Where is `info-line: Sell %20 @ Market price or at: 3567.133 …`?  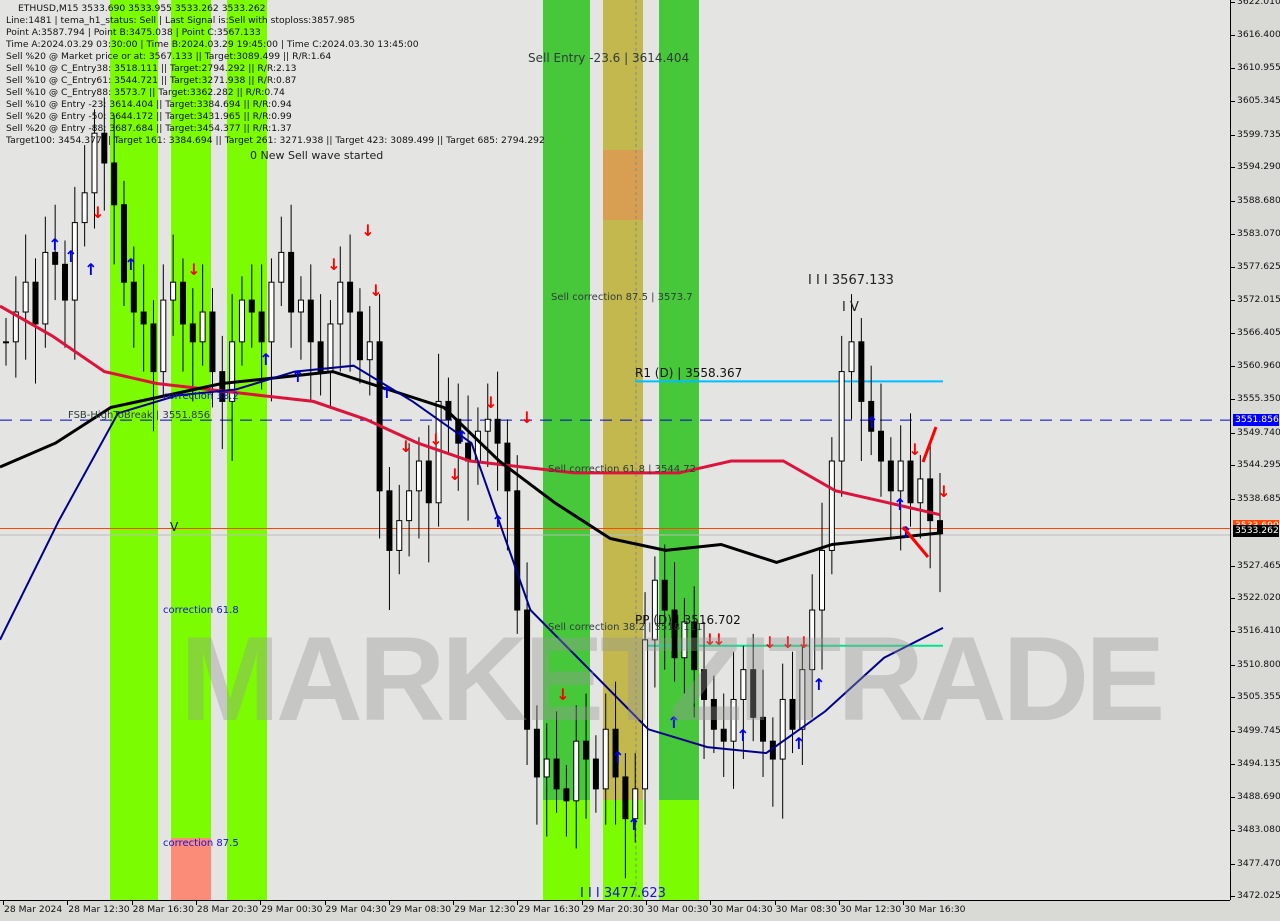
info-line: Sell %20 @ Market price or at: 3567.133 … is located at coordinates (169, 56).